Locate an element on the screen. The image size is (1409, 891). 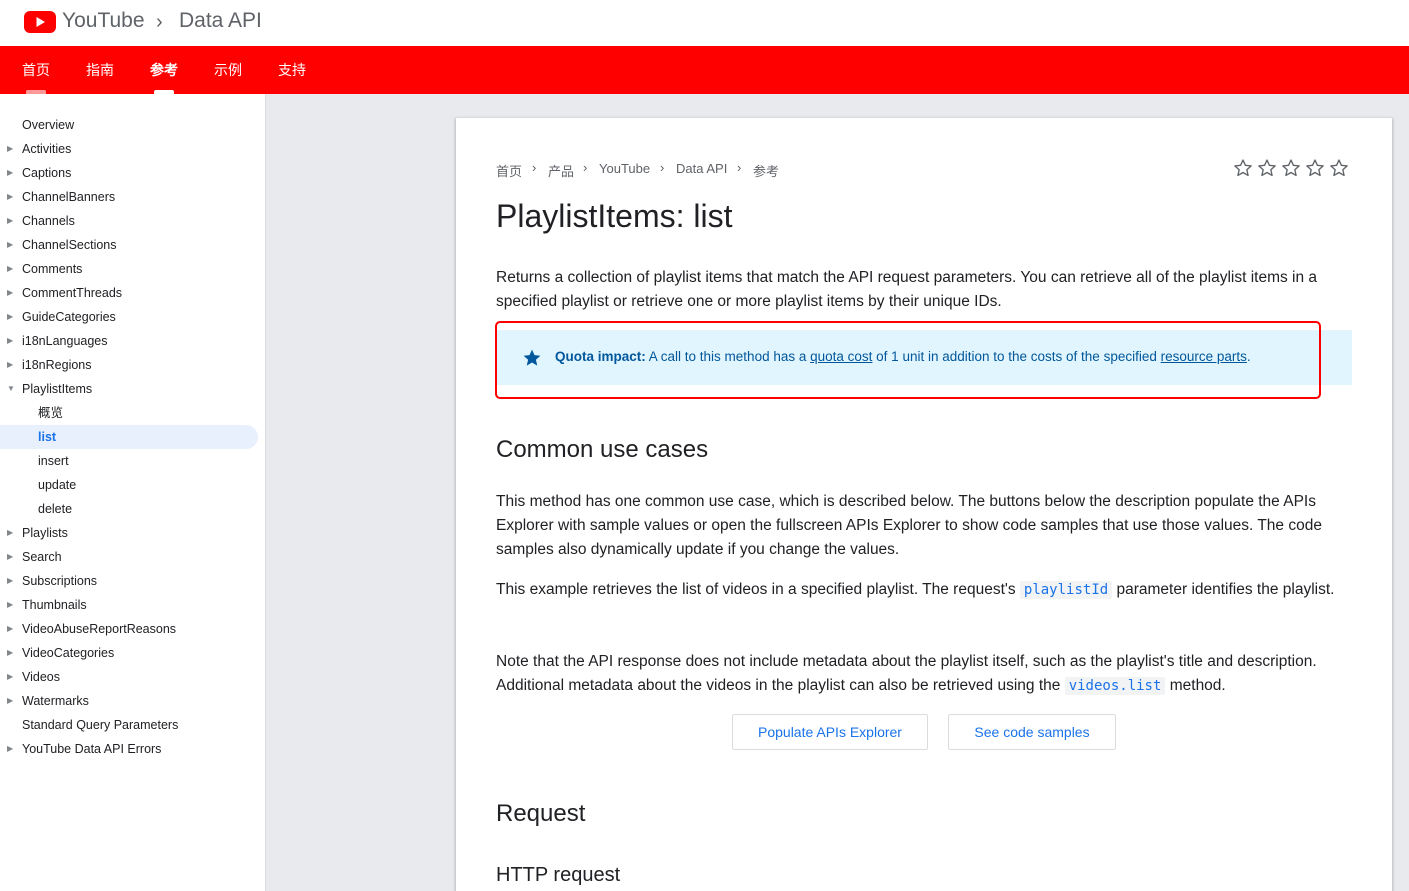
section-heading-common-use-cases: Common use cases is located at coordinates (602, 449).